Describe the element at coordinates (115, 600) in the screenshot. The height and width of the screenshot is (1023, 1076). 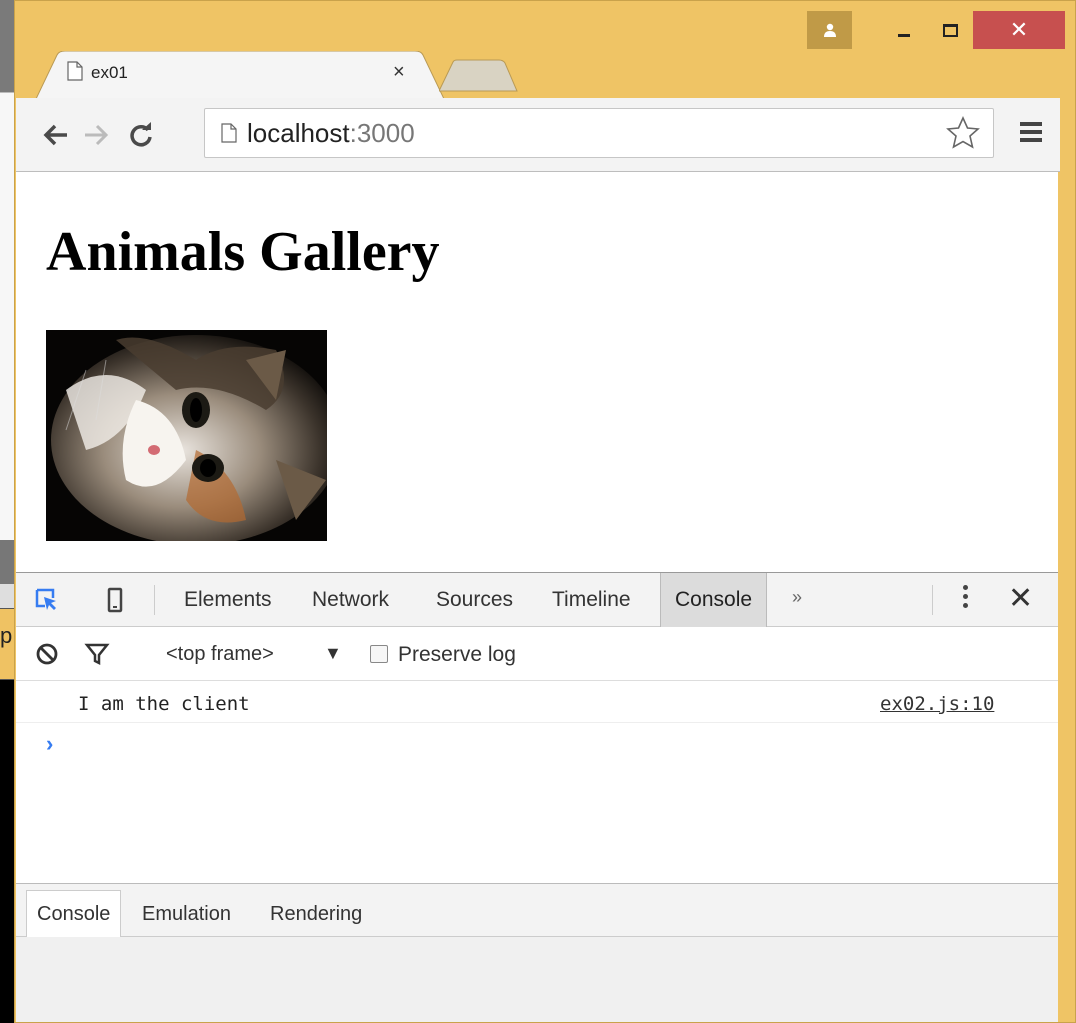
I see `device-mode-icon` at that location.